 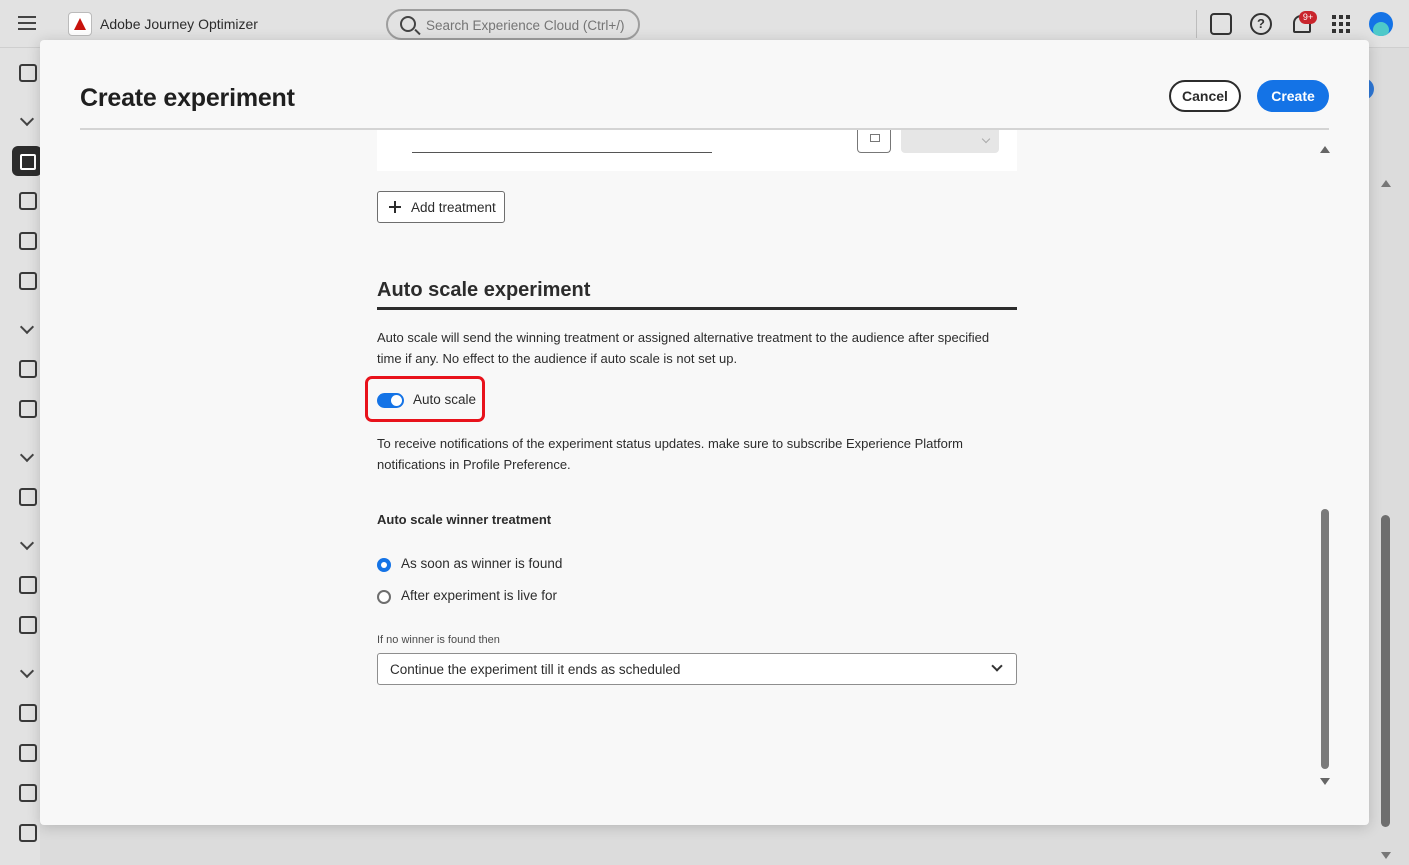 What do you see at coordinates (28, 281) in the screenshot?
I see `content-icon` at bounding box center [28, 281].